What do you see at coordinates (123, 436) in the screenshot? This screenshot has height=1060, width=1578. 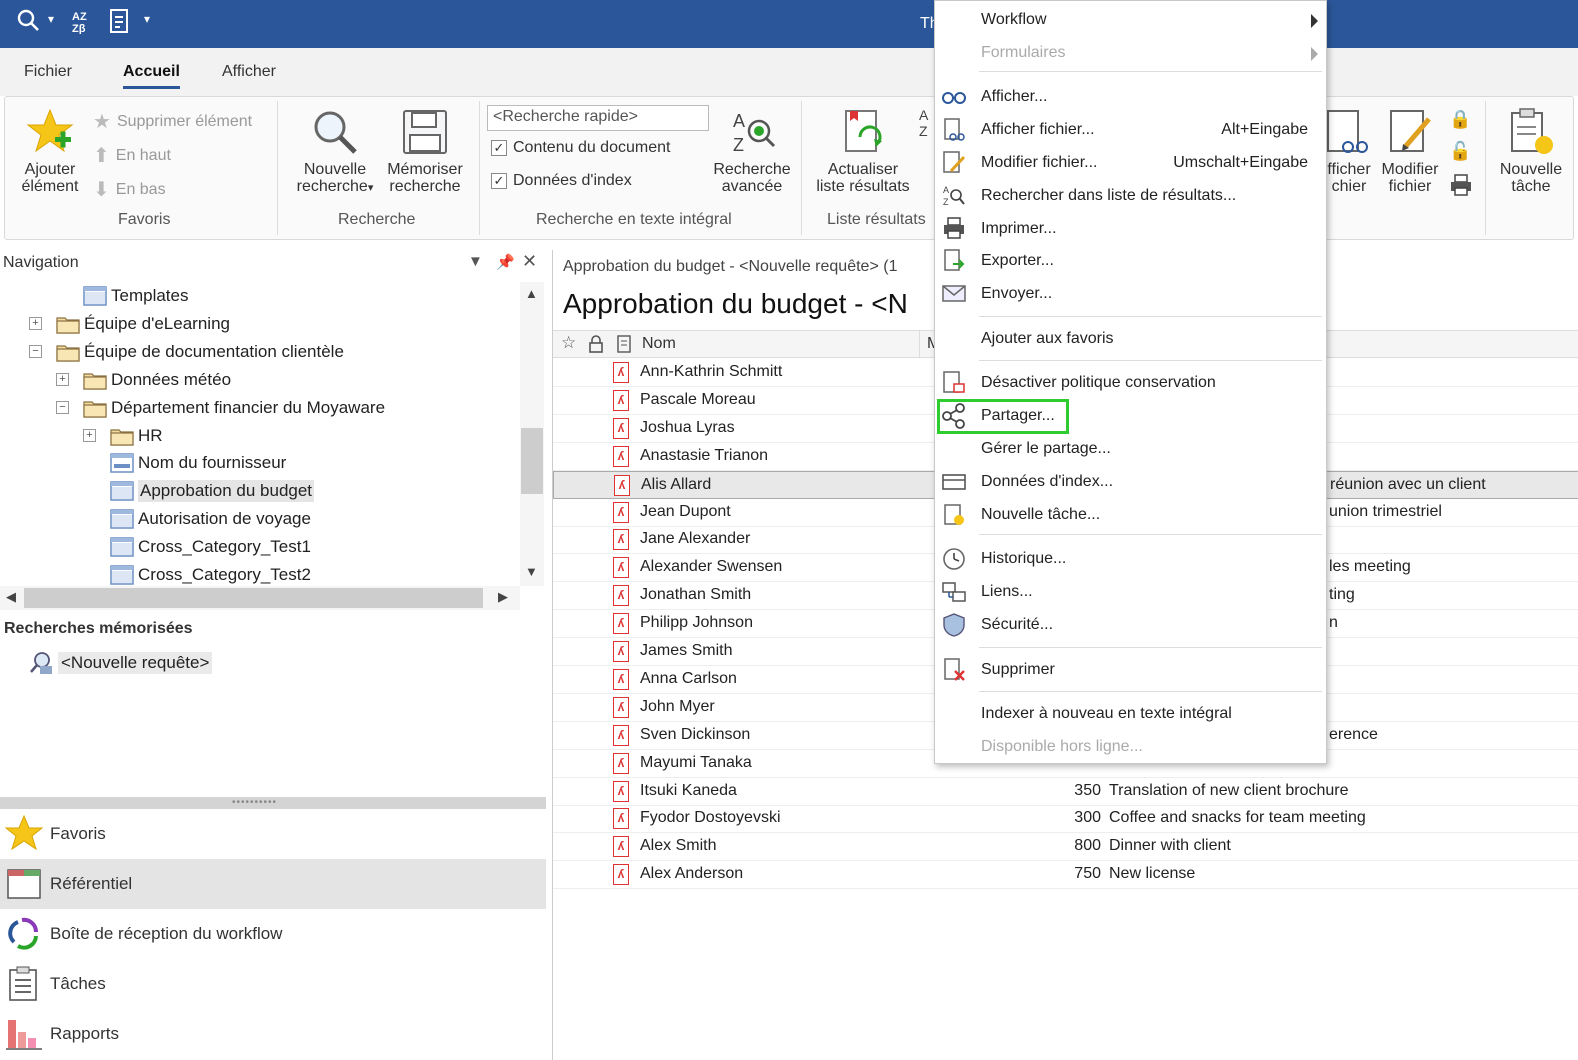 I see `tree-item: + HR` at bounding box center [123, 436].